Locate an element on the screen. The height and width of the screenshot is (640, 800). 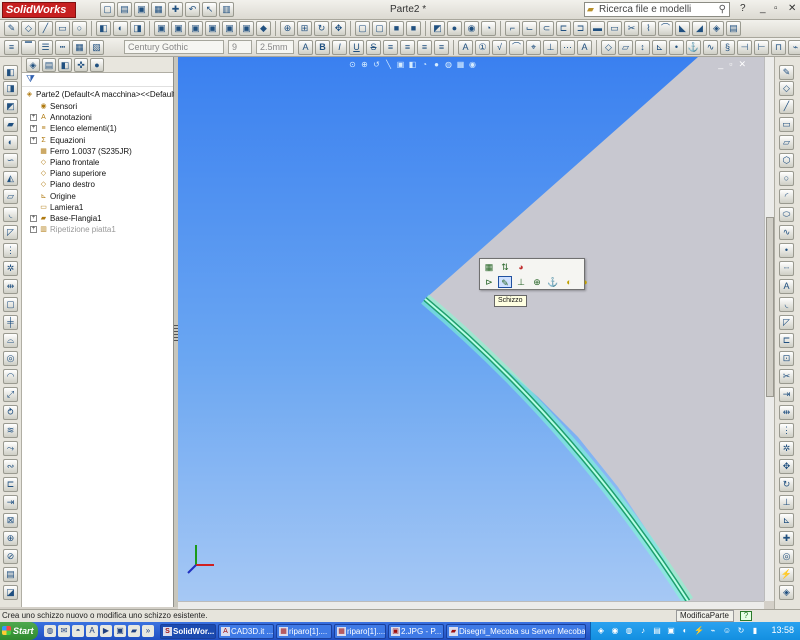
convert-entities-icon: ⊡ is located at coordinates (786, 358).